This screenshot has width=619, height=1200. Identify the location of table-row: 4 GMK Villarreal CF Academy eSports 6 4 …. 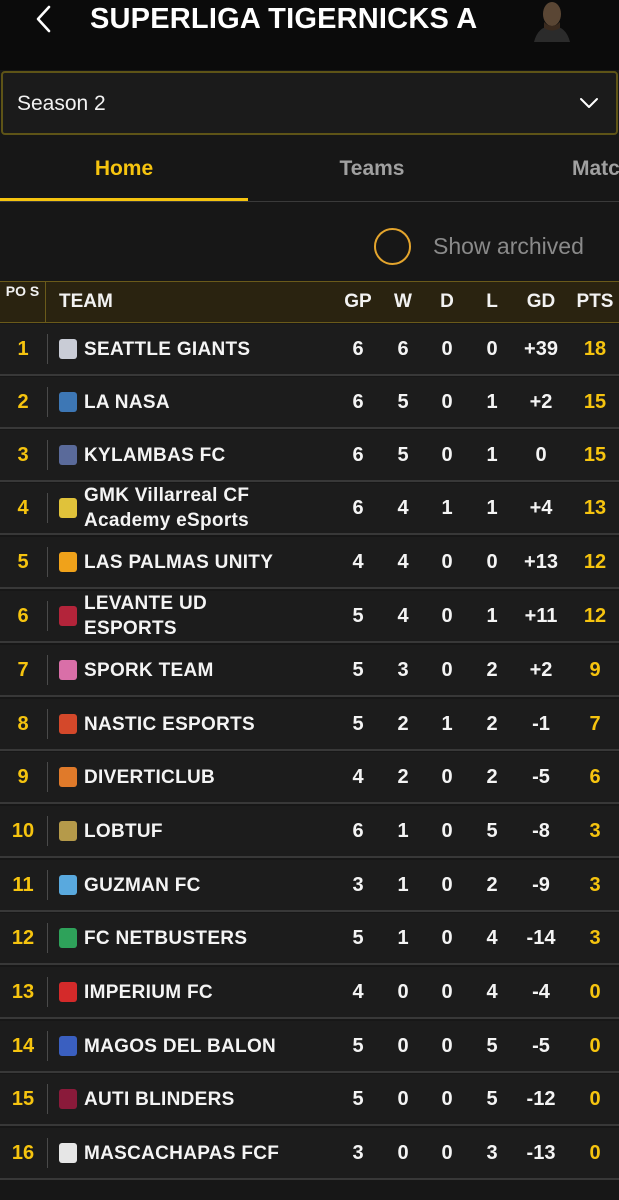
(309, 509).